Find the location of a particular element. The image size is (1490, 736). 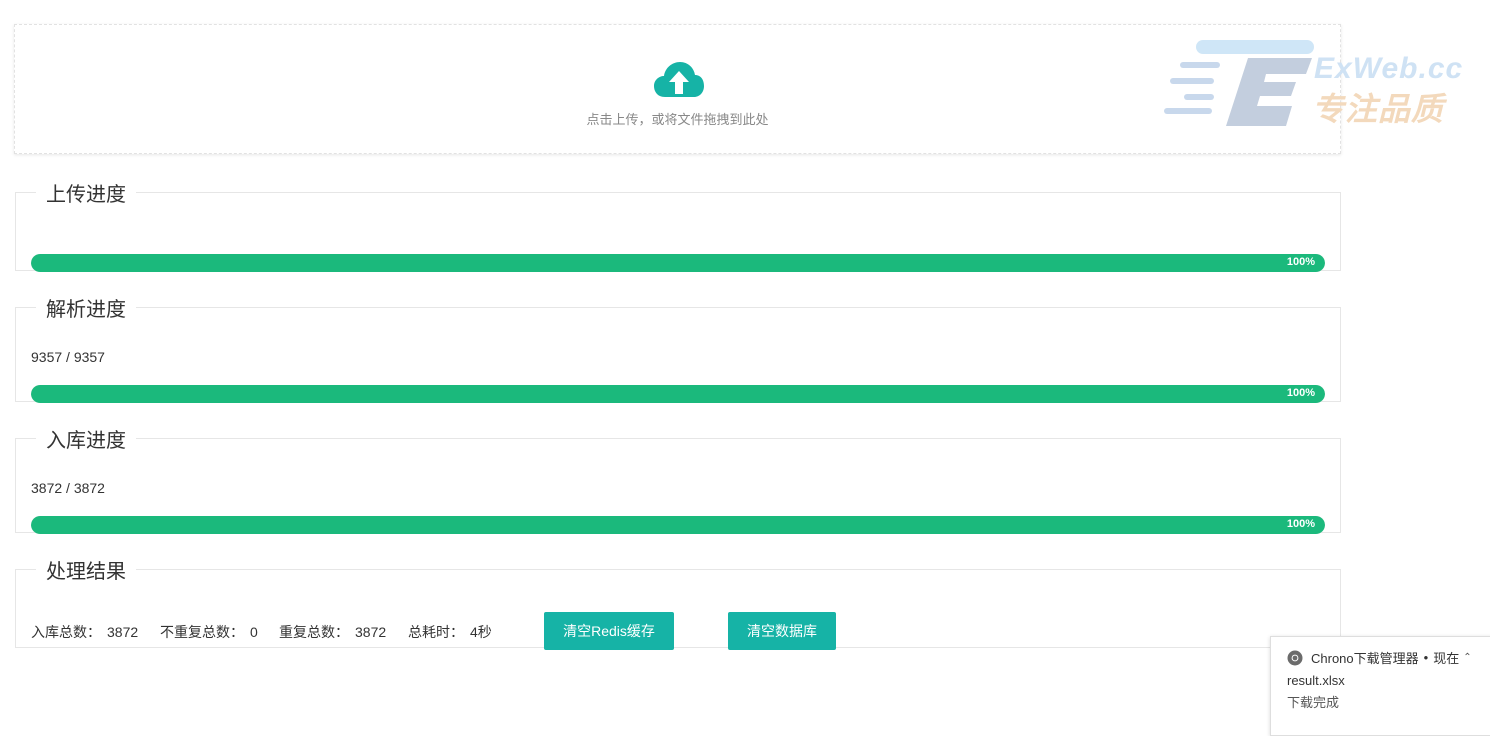

watermark-graphic is located at coordinates (1239, 83).